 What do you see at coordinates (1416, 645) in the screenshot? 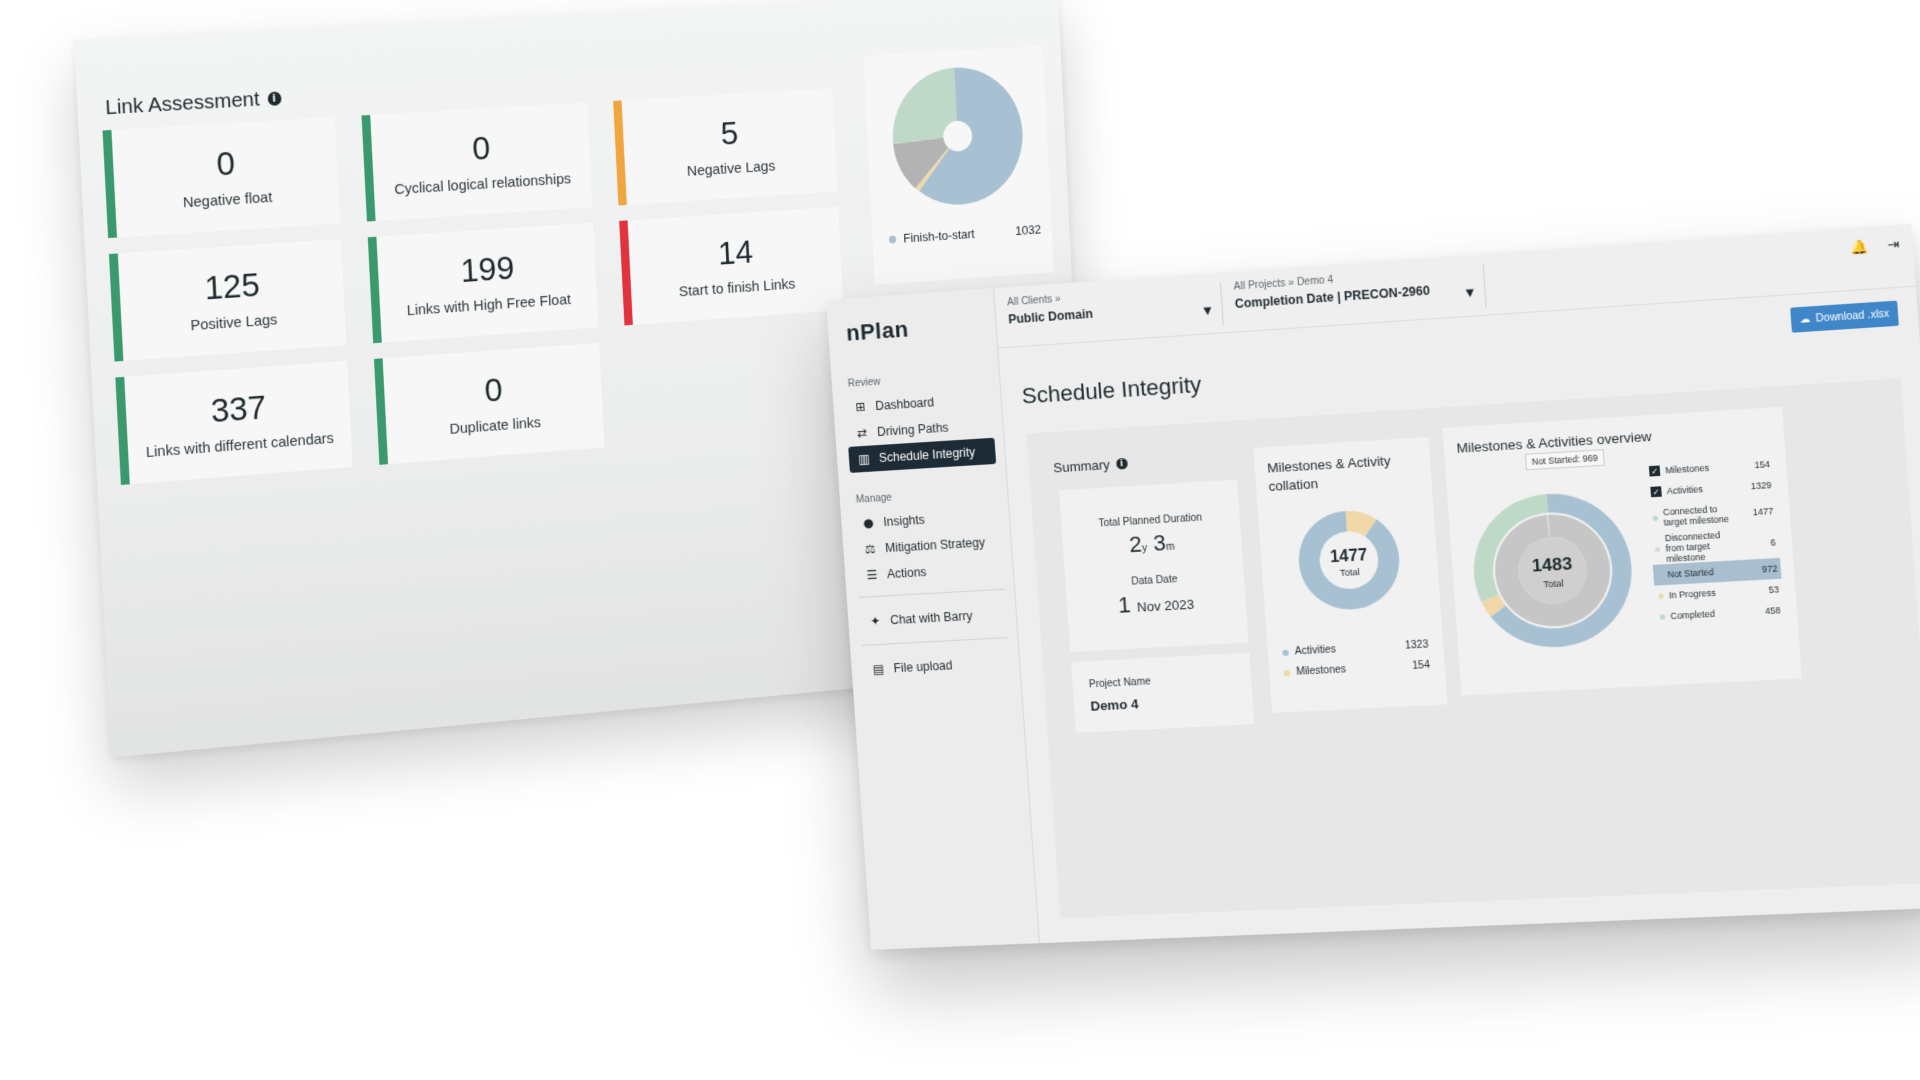
I see `legend-value: 1323` at bounding box center [1416, 645].